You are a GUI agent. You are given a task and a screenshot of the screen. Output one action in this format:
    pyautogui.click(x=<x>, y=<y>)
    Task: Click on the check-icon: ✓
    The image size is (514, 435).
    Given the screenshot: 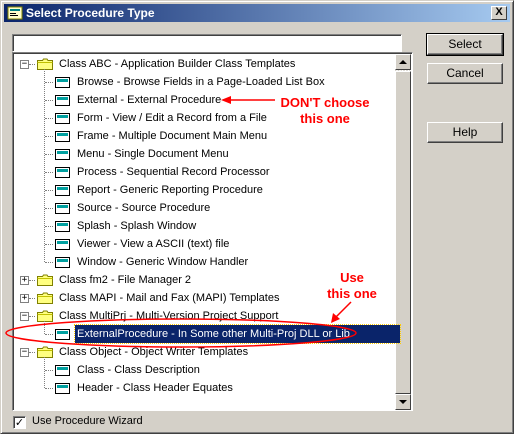 What is the action you would take?
    pyautogui.click(x=19, y=422)
    